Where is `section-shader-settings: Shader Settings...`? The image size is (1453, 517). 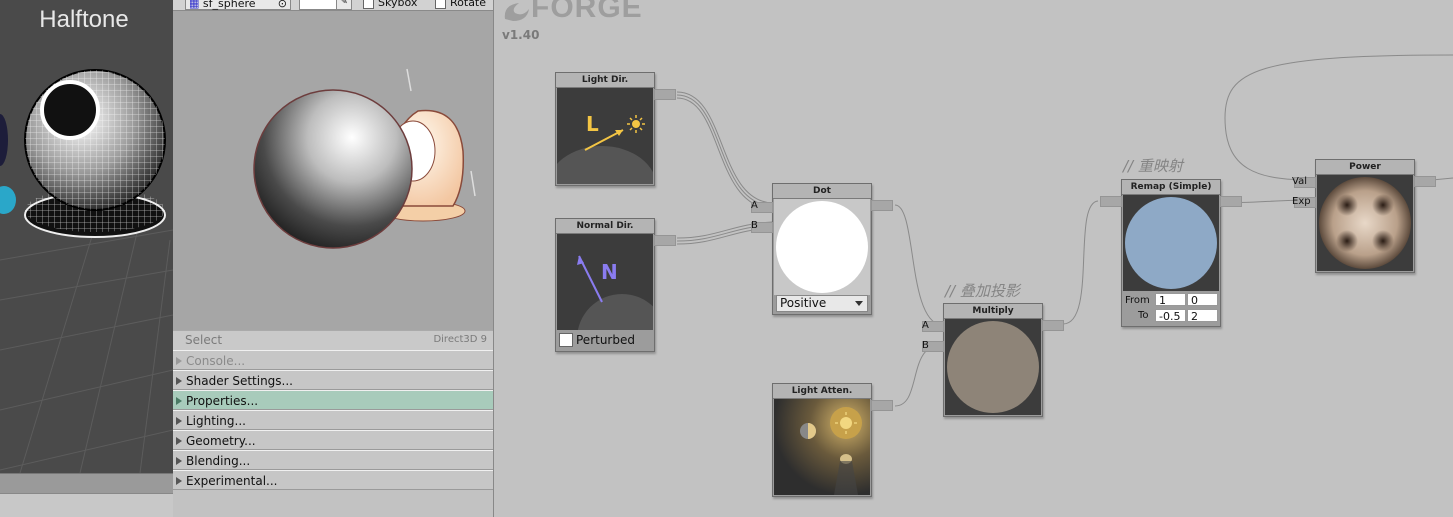
section-shader-settings: Shader Settings... is located at coordinates (333, 380).